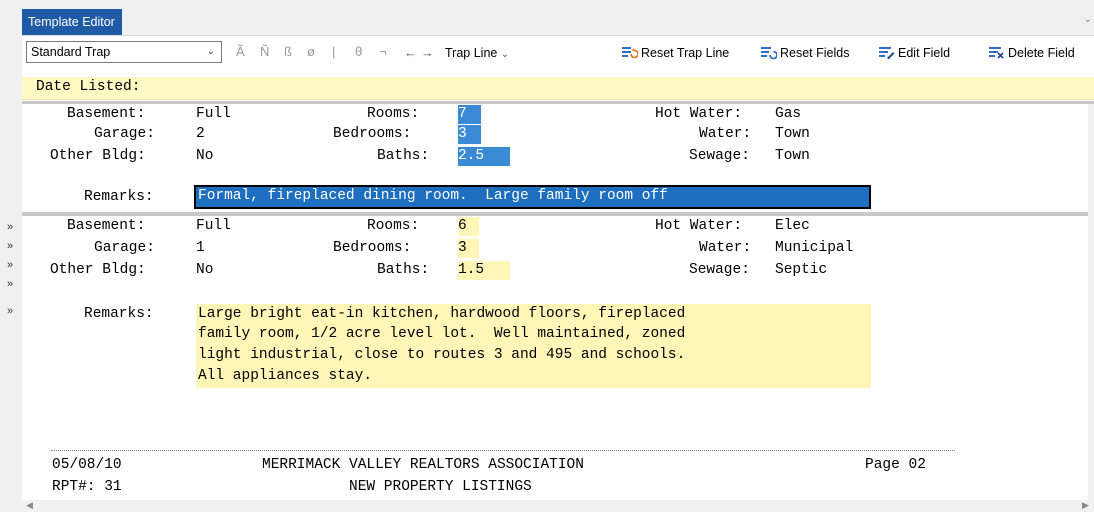 Image resolution: width=1094 pixels, height=512 pixels. What do you see at coordinates (630, 53) in the screenshot?
I see `reset-trap-line-icon` at bounding box center [630, 53].